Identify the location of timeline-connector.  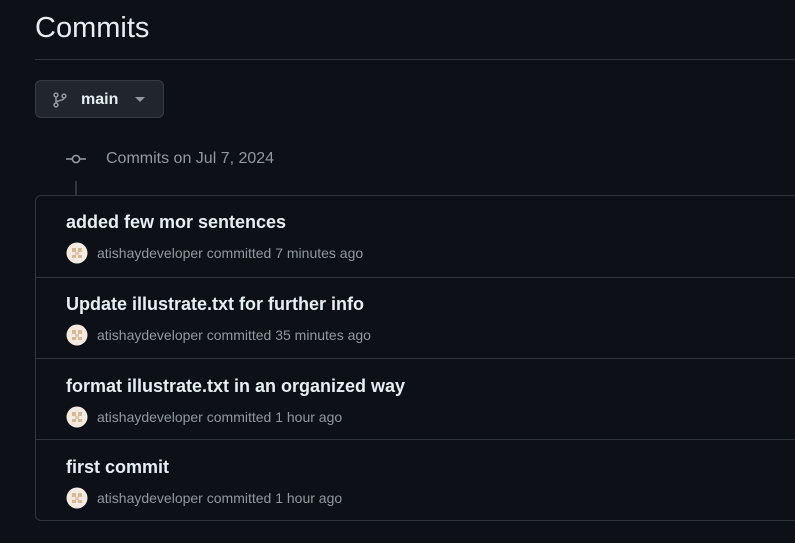
(76, 188).